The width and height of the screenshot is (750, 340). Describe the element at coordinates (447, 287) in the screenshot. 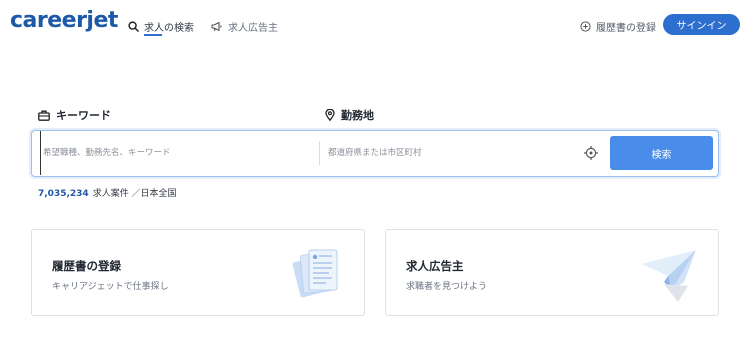

I see `employer-card-subtitle: 求職者を見つけよう` at that location.